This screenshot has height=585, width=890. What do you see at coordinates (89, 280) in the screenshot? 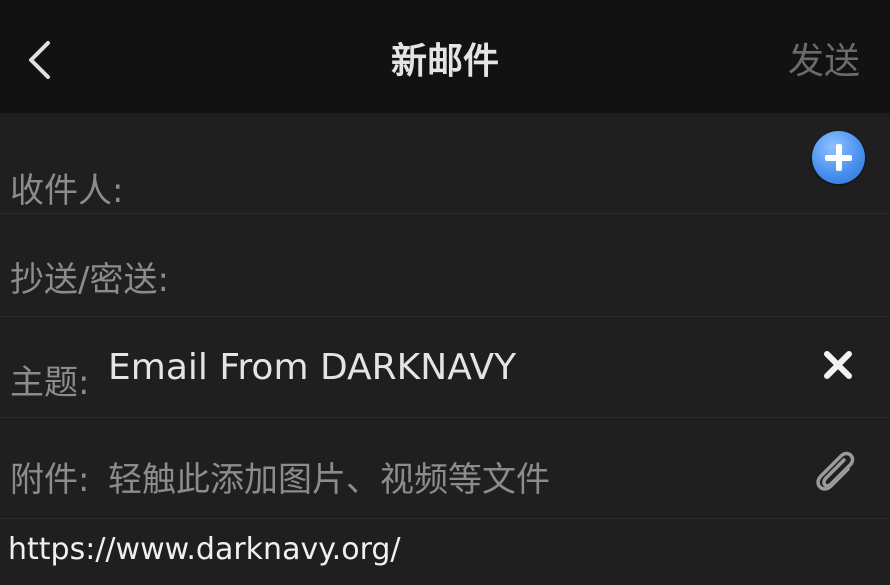
I see `cc-bcc-label: 抄送/密送:` at bounding box center [89, 280].